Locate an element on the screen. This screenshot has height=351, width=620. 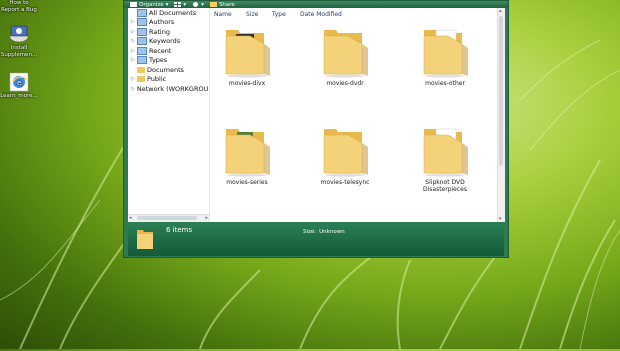
folder-item: movies-series is located at coordinates (247, 154).